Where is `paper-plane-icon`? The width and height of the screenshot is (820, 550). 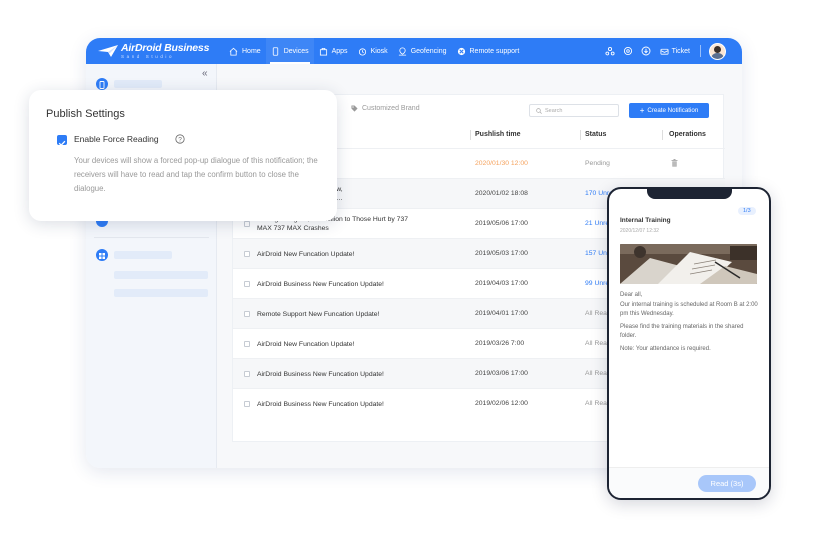
paper-plane-icon is located at coordinates (108, 51).